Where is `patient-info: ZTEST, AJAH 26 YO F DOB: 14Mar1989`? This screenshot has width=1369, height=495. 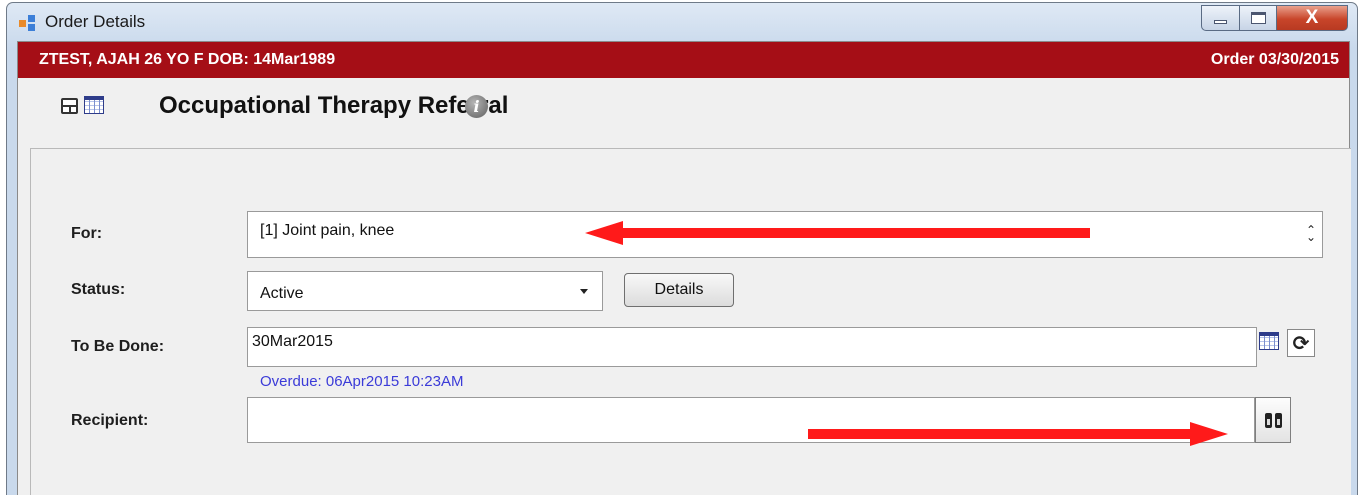 patient-info: ZTEST, AJAH 26 YO F DOB: 14Mar1989 is located at coordinates (187, 59).